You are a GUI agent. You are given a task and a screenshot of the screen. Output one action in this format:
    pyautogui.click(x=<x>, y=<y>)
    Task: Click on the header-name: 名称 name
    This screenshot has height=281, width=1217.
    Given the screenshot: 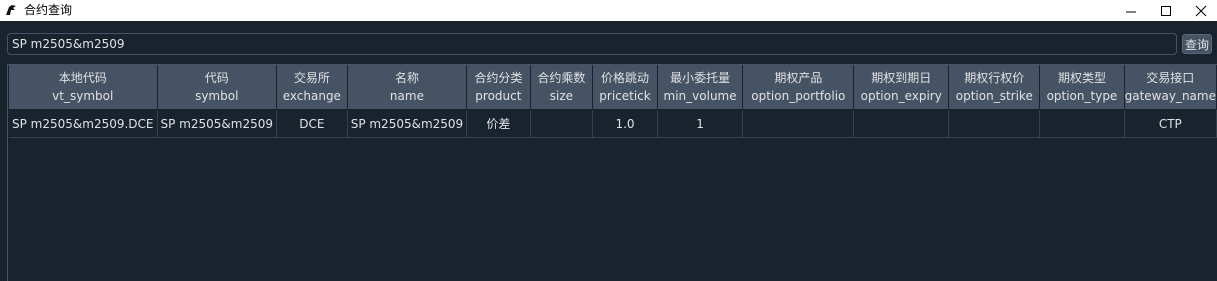 What is the action you would take?
    pyautogui.click(x=407, y=87)
    